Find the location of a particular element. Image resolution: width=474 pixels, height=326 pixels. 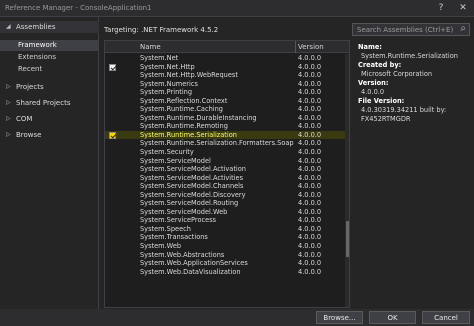

table-row: System.Numerics 4.0.0.0 is located at coordinates (225, 84).